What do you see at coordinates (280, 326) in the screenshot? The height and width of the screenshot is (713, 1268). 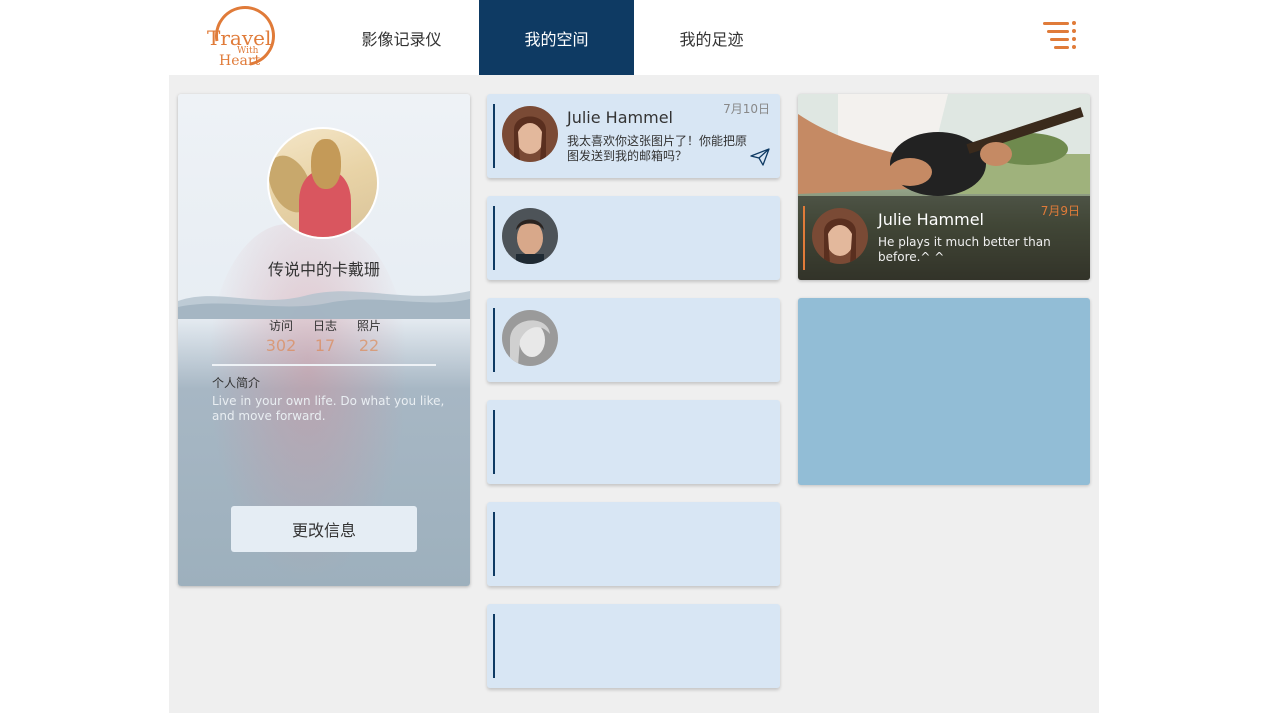 I see `stat-label: 访问` at bounding box center [280, 326].